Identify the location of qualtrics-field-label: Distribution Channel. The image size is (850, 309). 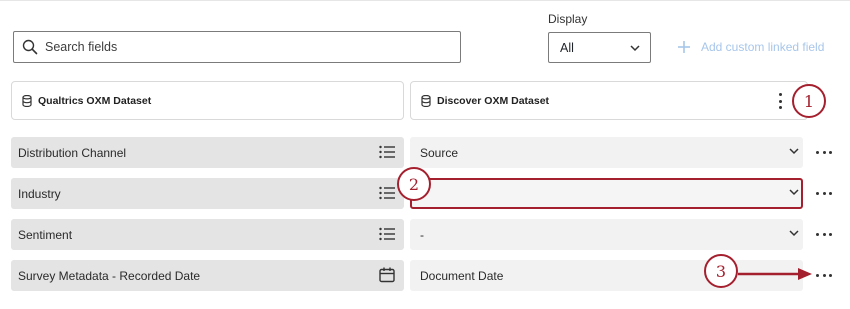
(72, 152).